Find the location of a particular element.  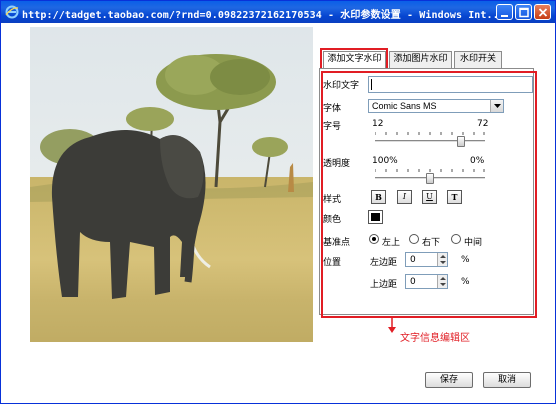

close-button is located at coordinates (542, 12).